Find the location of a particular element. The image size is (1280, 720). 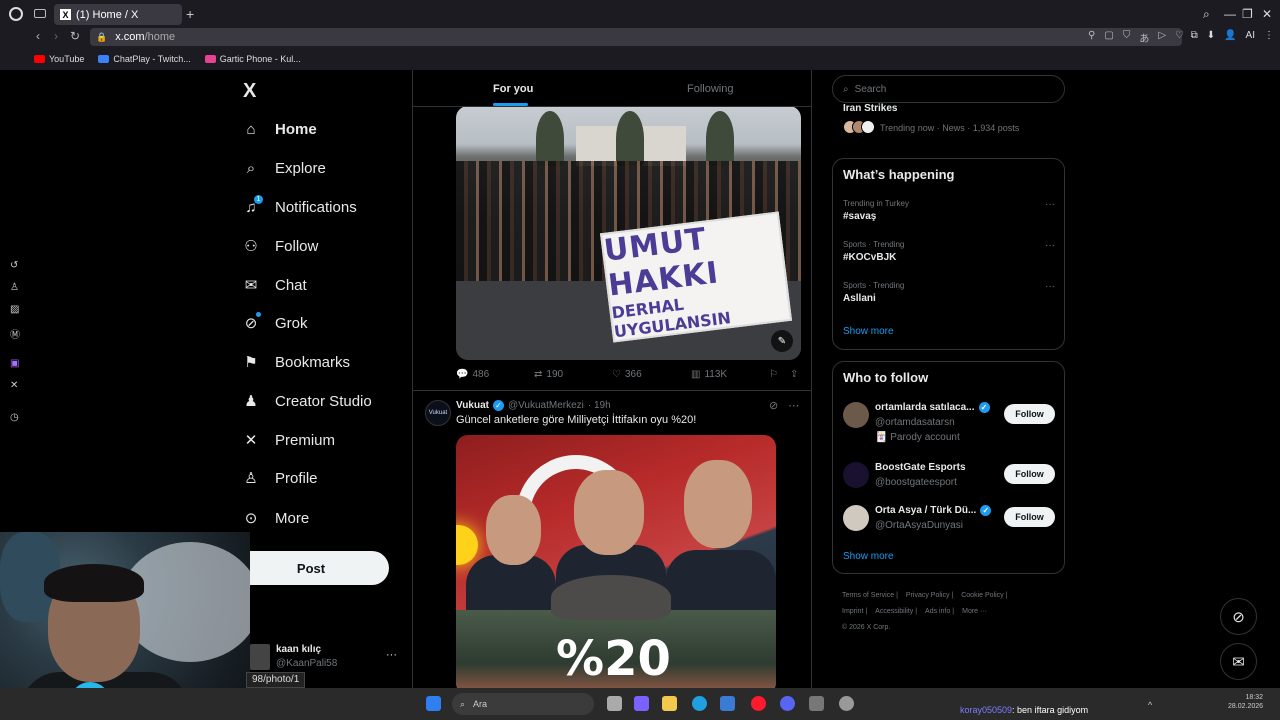

image-edit-icon: ✎ is located at coordinates (782, 341).